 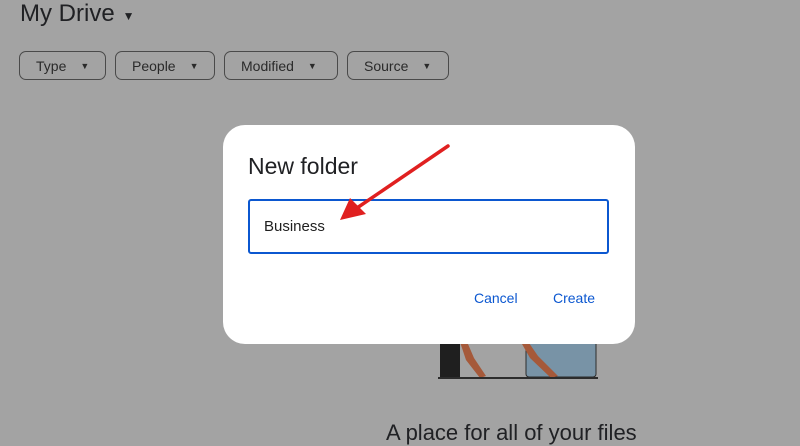 I want to click on empty-state-headline: A place for all of your files, so click(x=511, y=432).